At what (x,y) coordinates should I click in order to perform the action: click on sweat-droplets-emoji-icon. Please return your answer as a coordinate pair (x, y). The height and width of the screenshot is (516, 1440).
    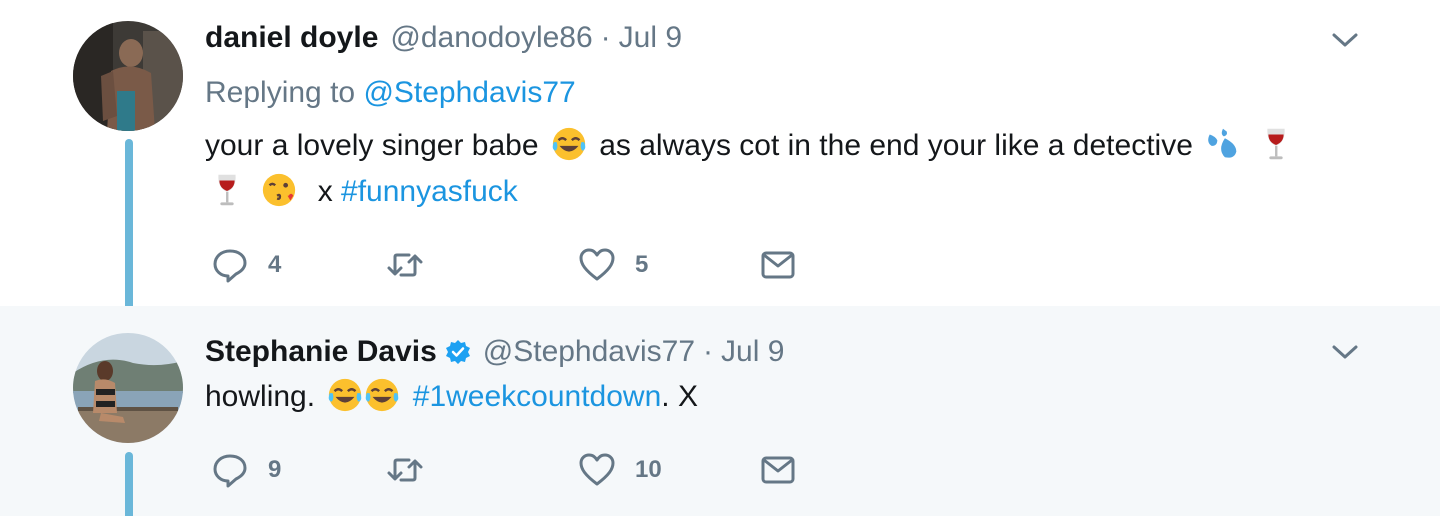
    Looking at the image, I should click on (1222, 143).